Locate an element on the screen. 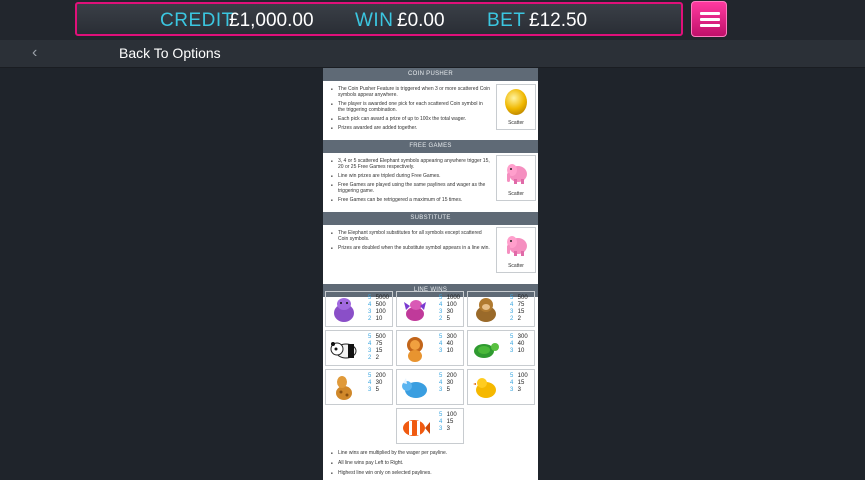 This screenshot has height=480, width=865. section-header-coin-pusher: COIN PUSHER is located at coordinates (430, 74).